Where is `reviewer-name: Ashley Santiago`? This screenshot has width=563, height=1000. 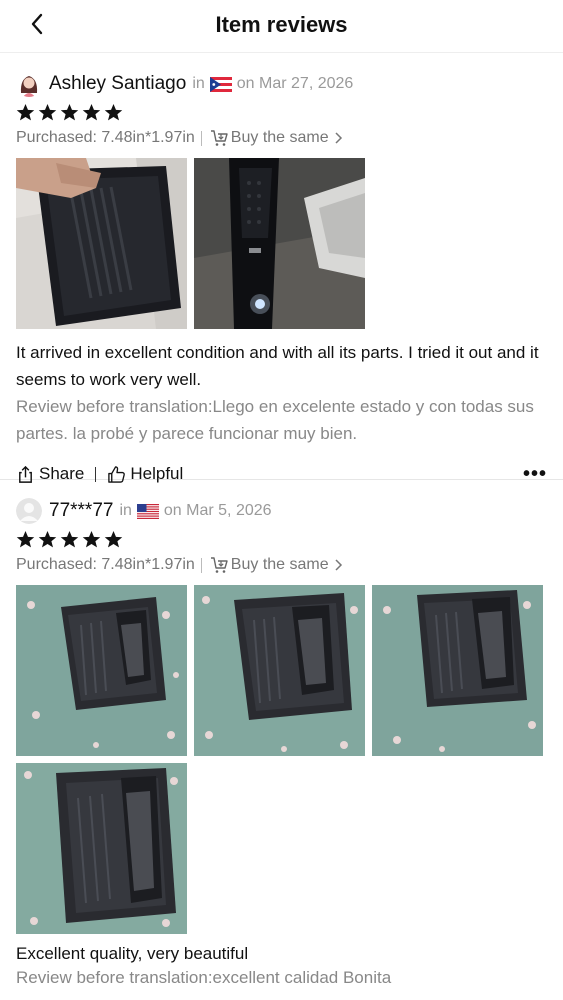
reviewer-name: Ashley Santiago is located at coordinates (118, 83).